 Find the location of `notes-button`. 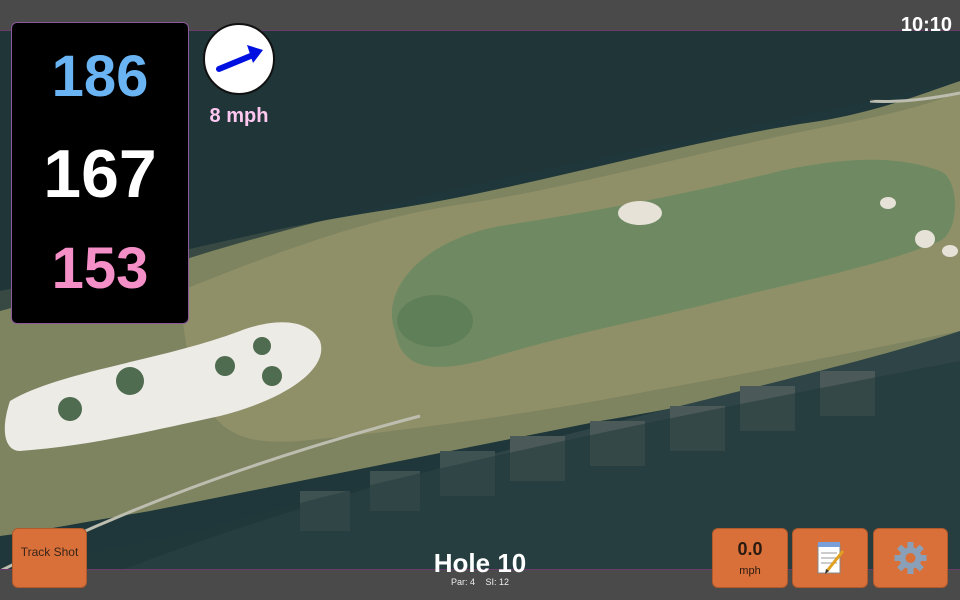

notes-button is located at coordinates (830, 558).